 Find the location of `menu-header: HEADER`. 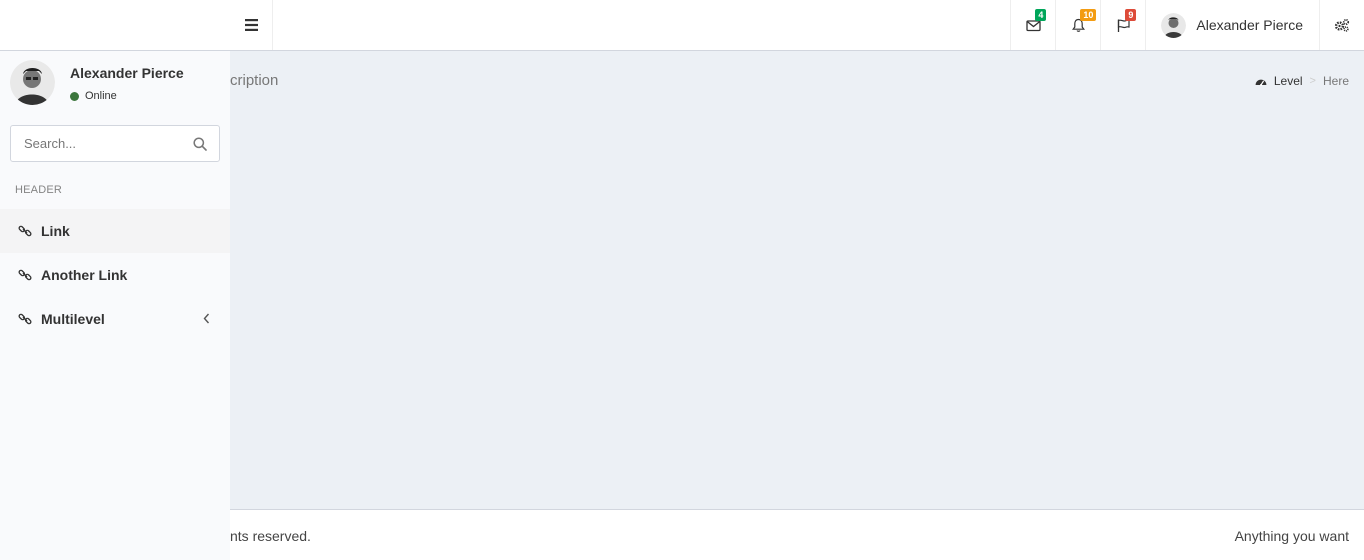

menu-header: HEADER is located at coordinates (39, 190).